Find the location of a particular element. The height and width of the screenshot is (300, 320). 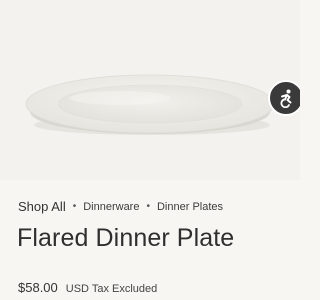

breadcrumb-link-shop-all: Shop All is located at coordinates (42, 206).